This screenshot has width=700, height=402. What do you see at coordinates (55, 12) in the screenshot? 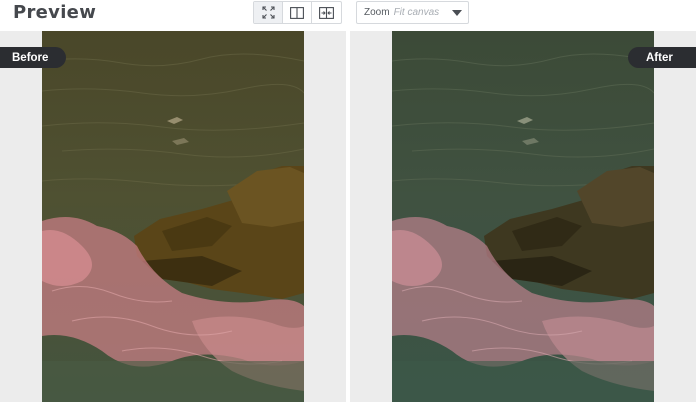
I see `page-title: Preview` at bounding box center [55, 12].